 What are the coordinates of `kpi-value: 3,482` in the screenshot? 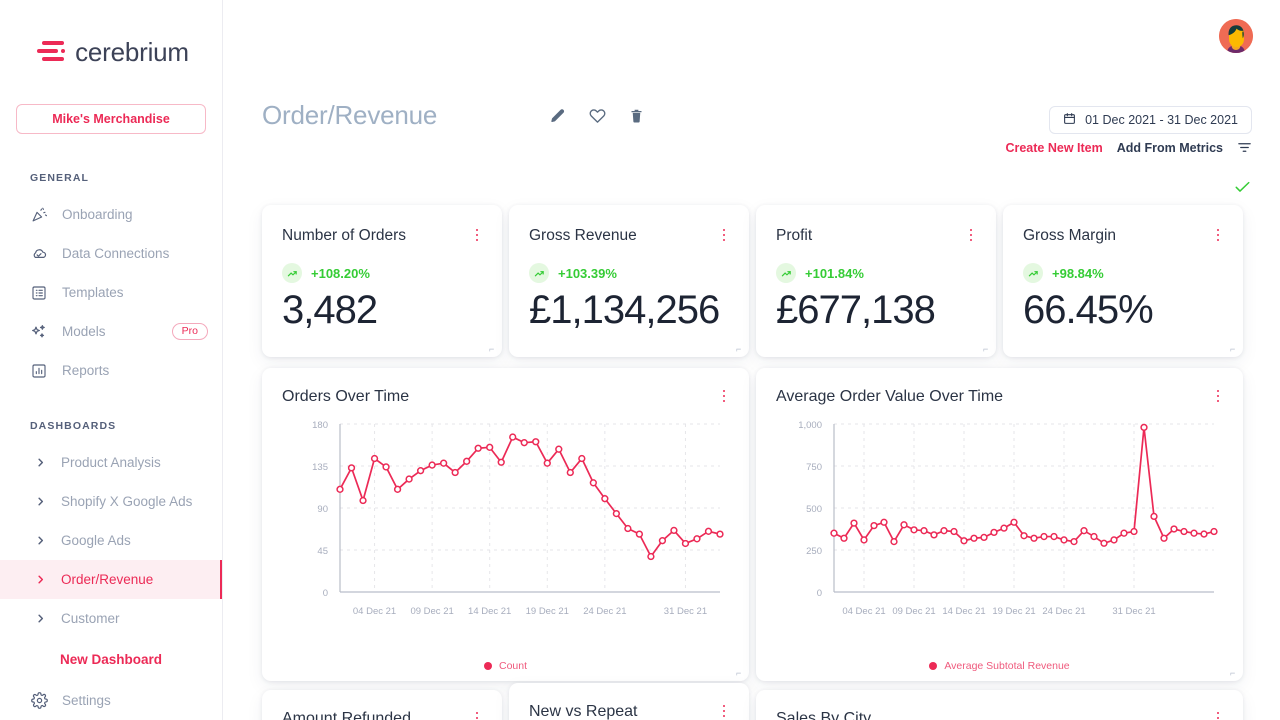 It's located at (330, 310).